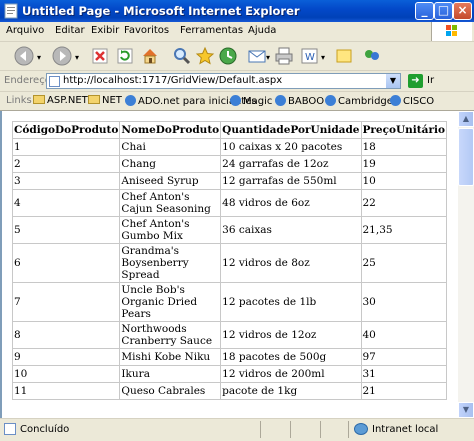  What do you see at coordinates (403, 335) in the screenshot?
I see `table-cell: 40` at bounding box center [403, 335].